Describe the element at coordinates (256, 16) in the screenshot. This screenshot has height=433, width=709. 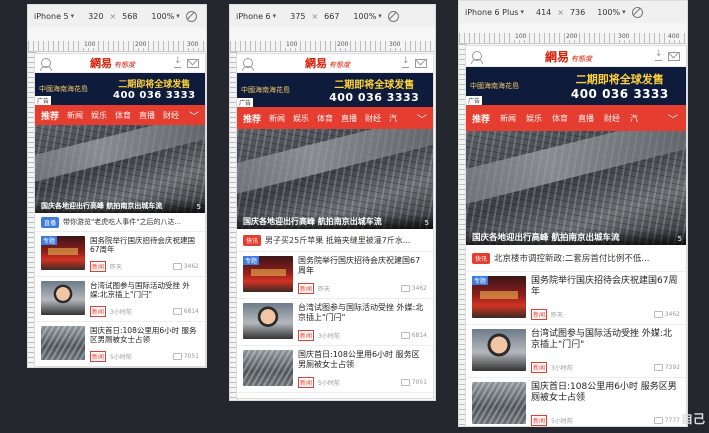
I see `device-select: iPhone 6` at that location.